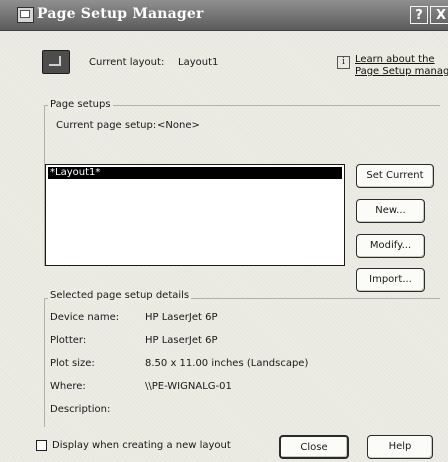 This screenshot has height=462, width=448. I want to click on current-layout-label: Current layout:, so click(127, 62).